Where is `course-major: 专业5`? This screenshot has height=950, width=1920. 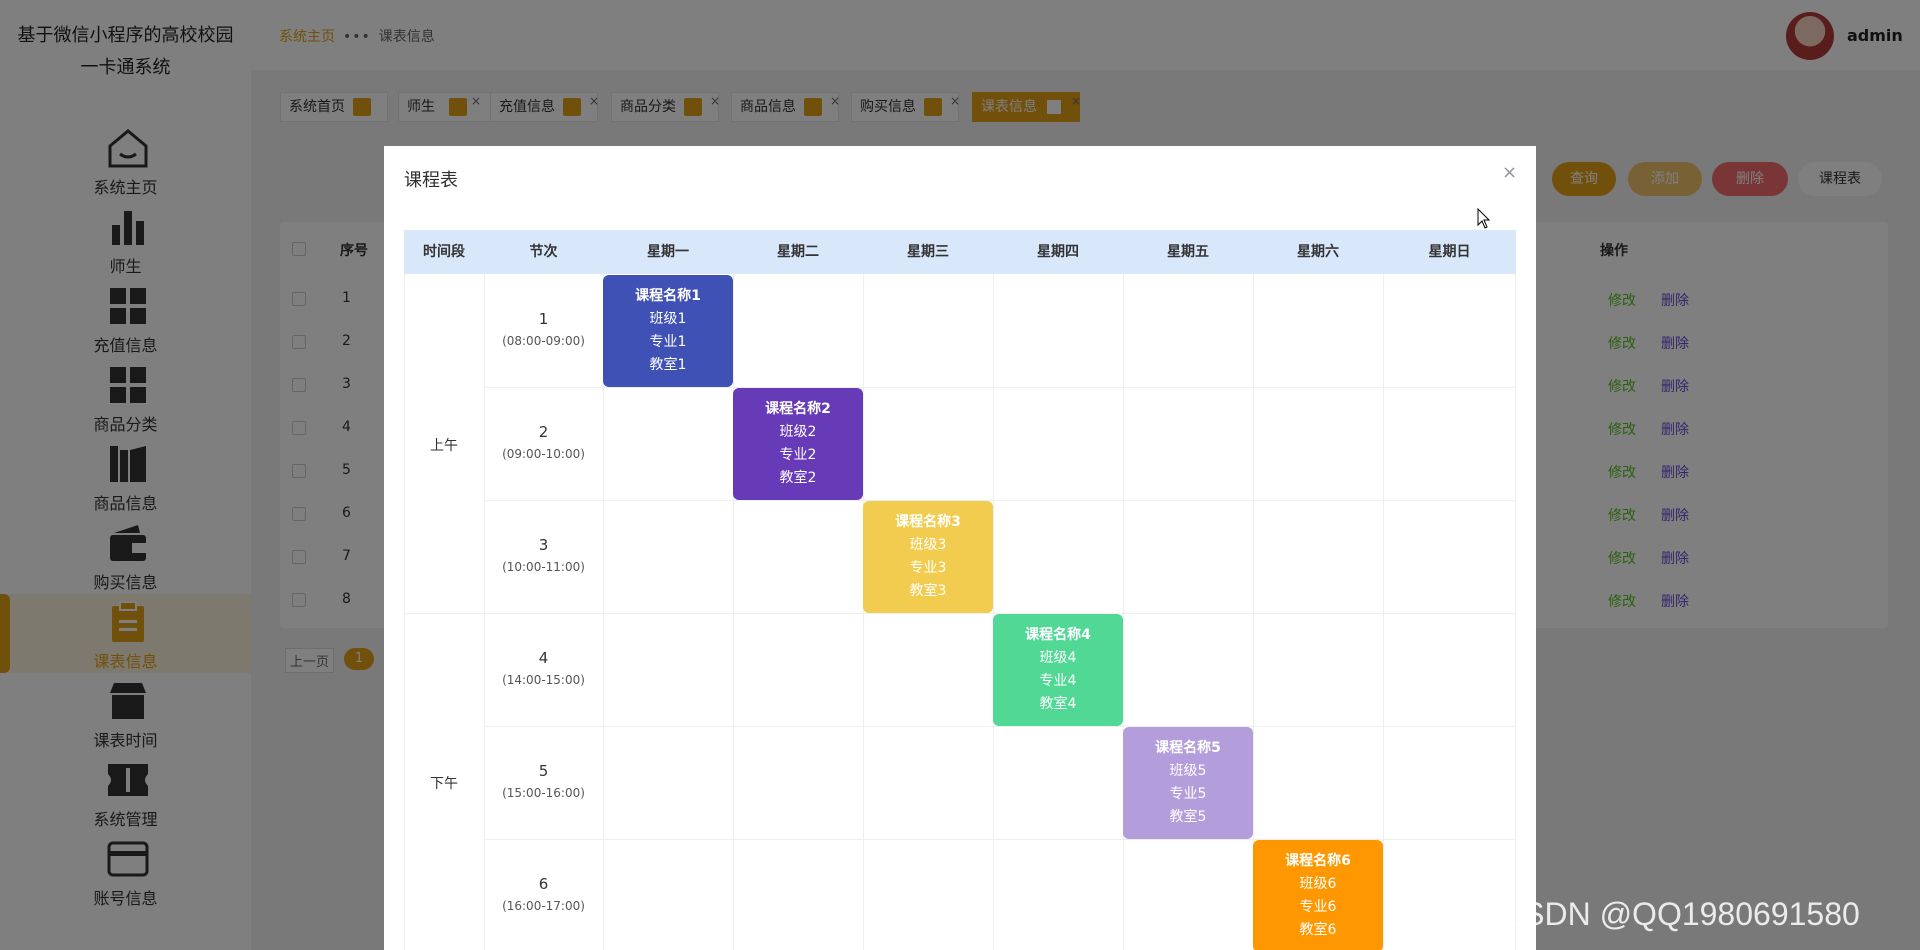 course-major: 专业5 is located at coordinates (1188, 794).